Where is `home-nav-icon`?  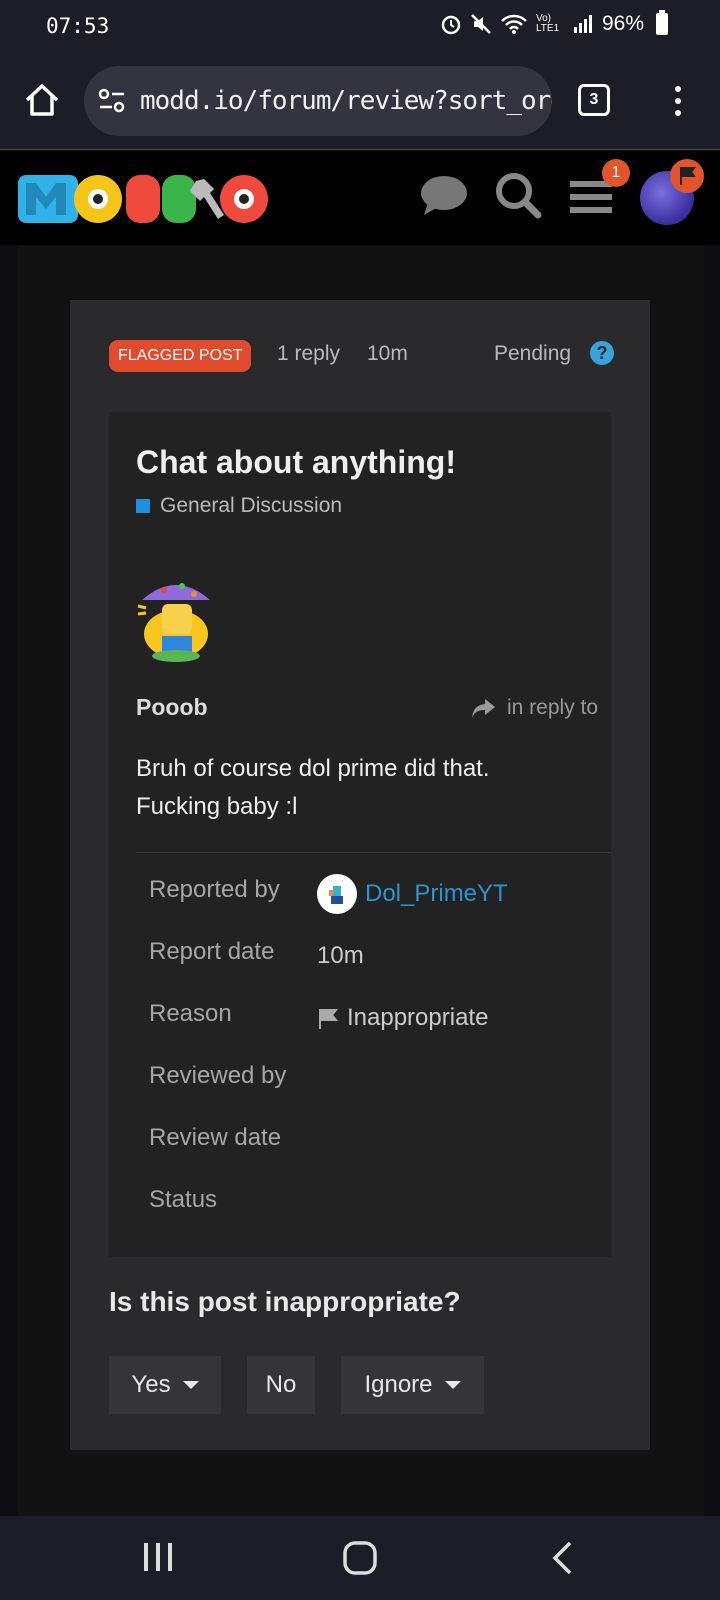 home-nav-icon is located at coordinates (360, 1558).